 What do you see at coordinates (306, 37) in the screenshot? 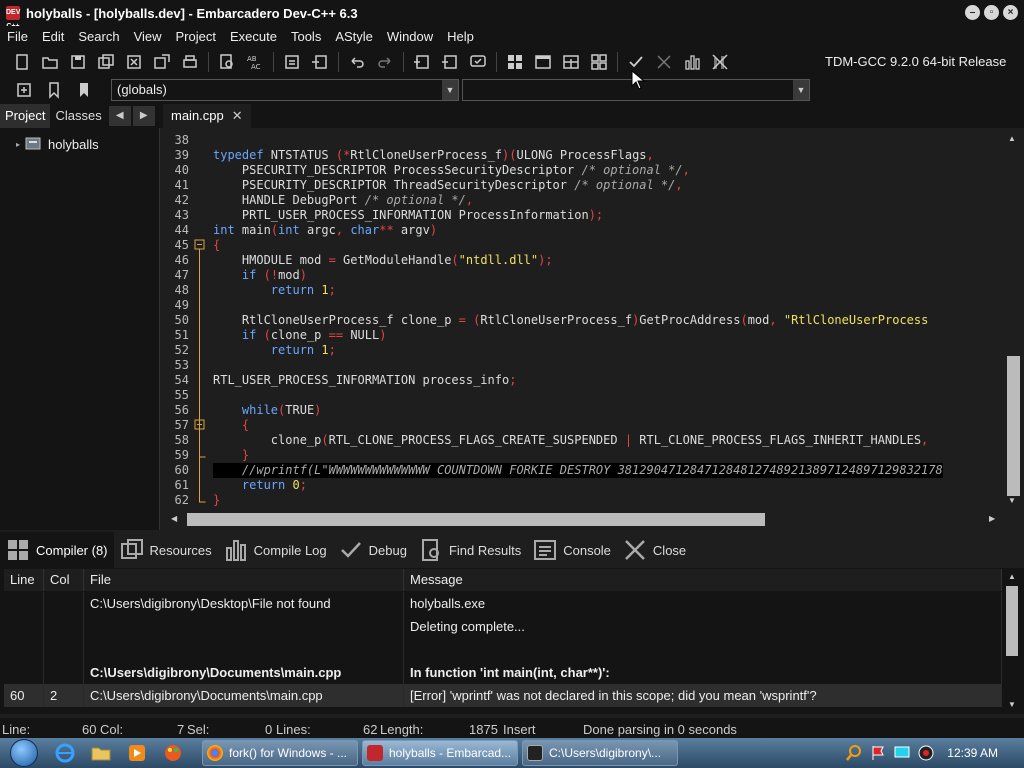
I see `menu-tools: Tools` at bounding box center [306, 37].